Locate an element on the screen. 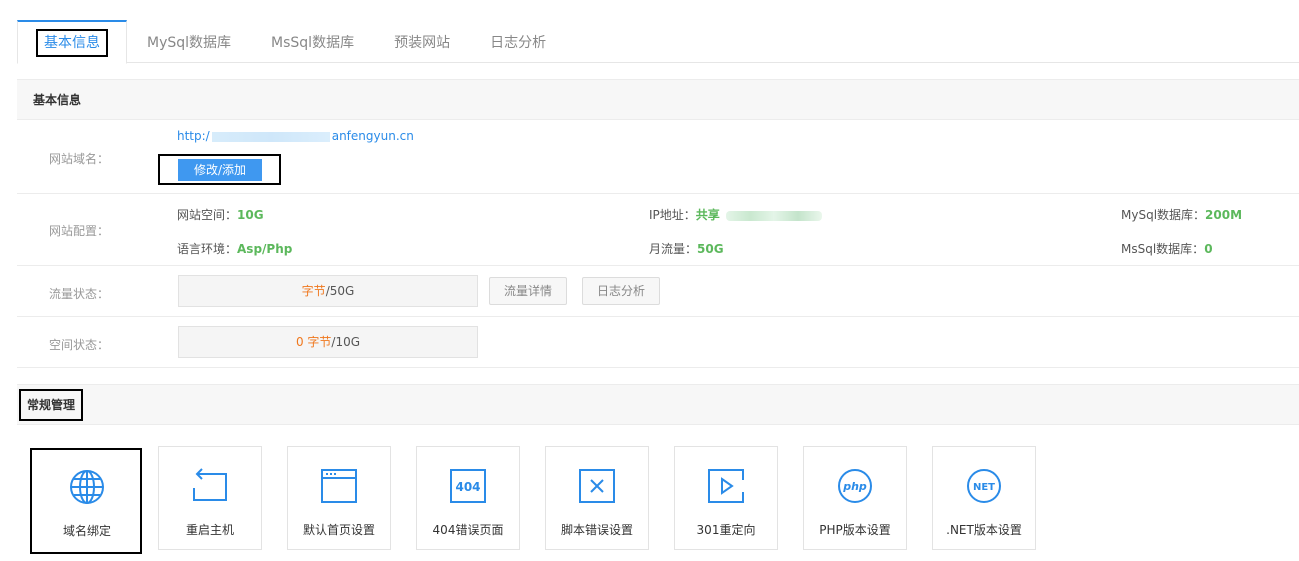 The height and width of the screenshot is (561, 1299). section-title: 常规管理 is located at coordinates (51, 405).